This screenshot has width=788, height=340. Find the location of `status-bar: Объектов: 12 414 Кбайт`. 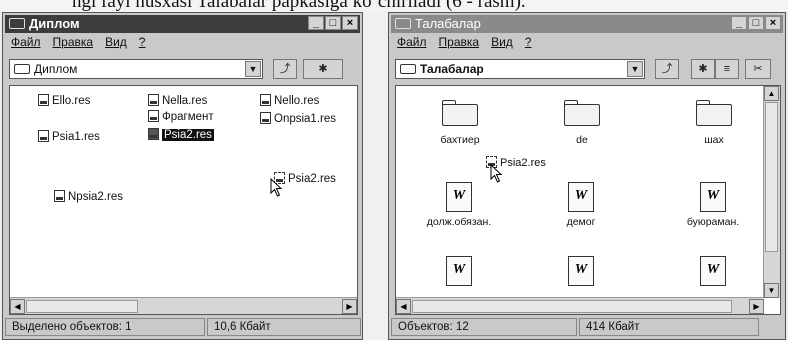

status-bar: Объектов: 12 414 Кбайт is located at coordinates (587, 327).